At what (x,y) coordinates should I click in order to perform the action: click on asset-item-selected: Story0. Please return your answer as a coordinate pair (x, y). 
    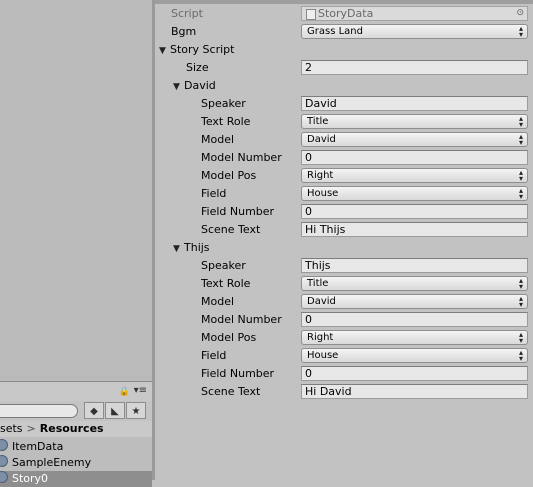
    Looking at the image, I should click on (76, 479).